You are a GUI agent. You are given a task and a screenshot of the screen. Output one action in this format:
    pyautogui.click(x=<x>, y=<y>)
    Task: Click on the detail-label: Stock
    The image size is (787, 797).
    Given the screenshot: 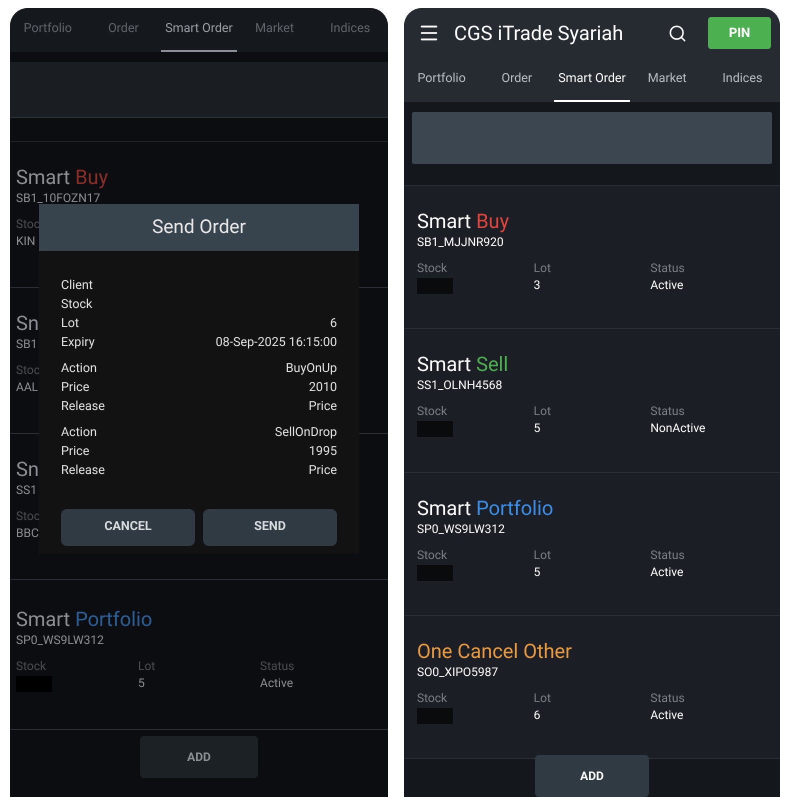 What is the action you would take?
    pyautogui.click(x=76, y=305)
    